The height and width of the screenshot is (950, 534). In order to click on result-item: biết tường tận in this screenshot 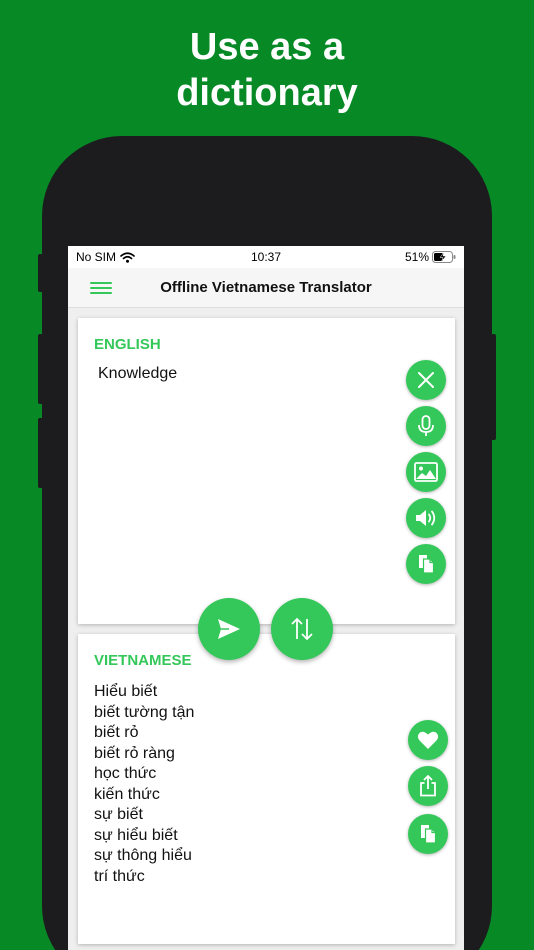, I will do `click(144, 712)`.